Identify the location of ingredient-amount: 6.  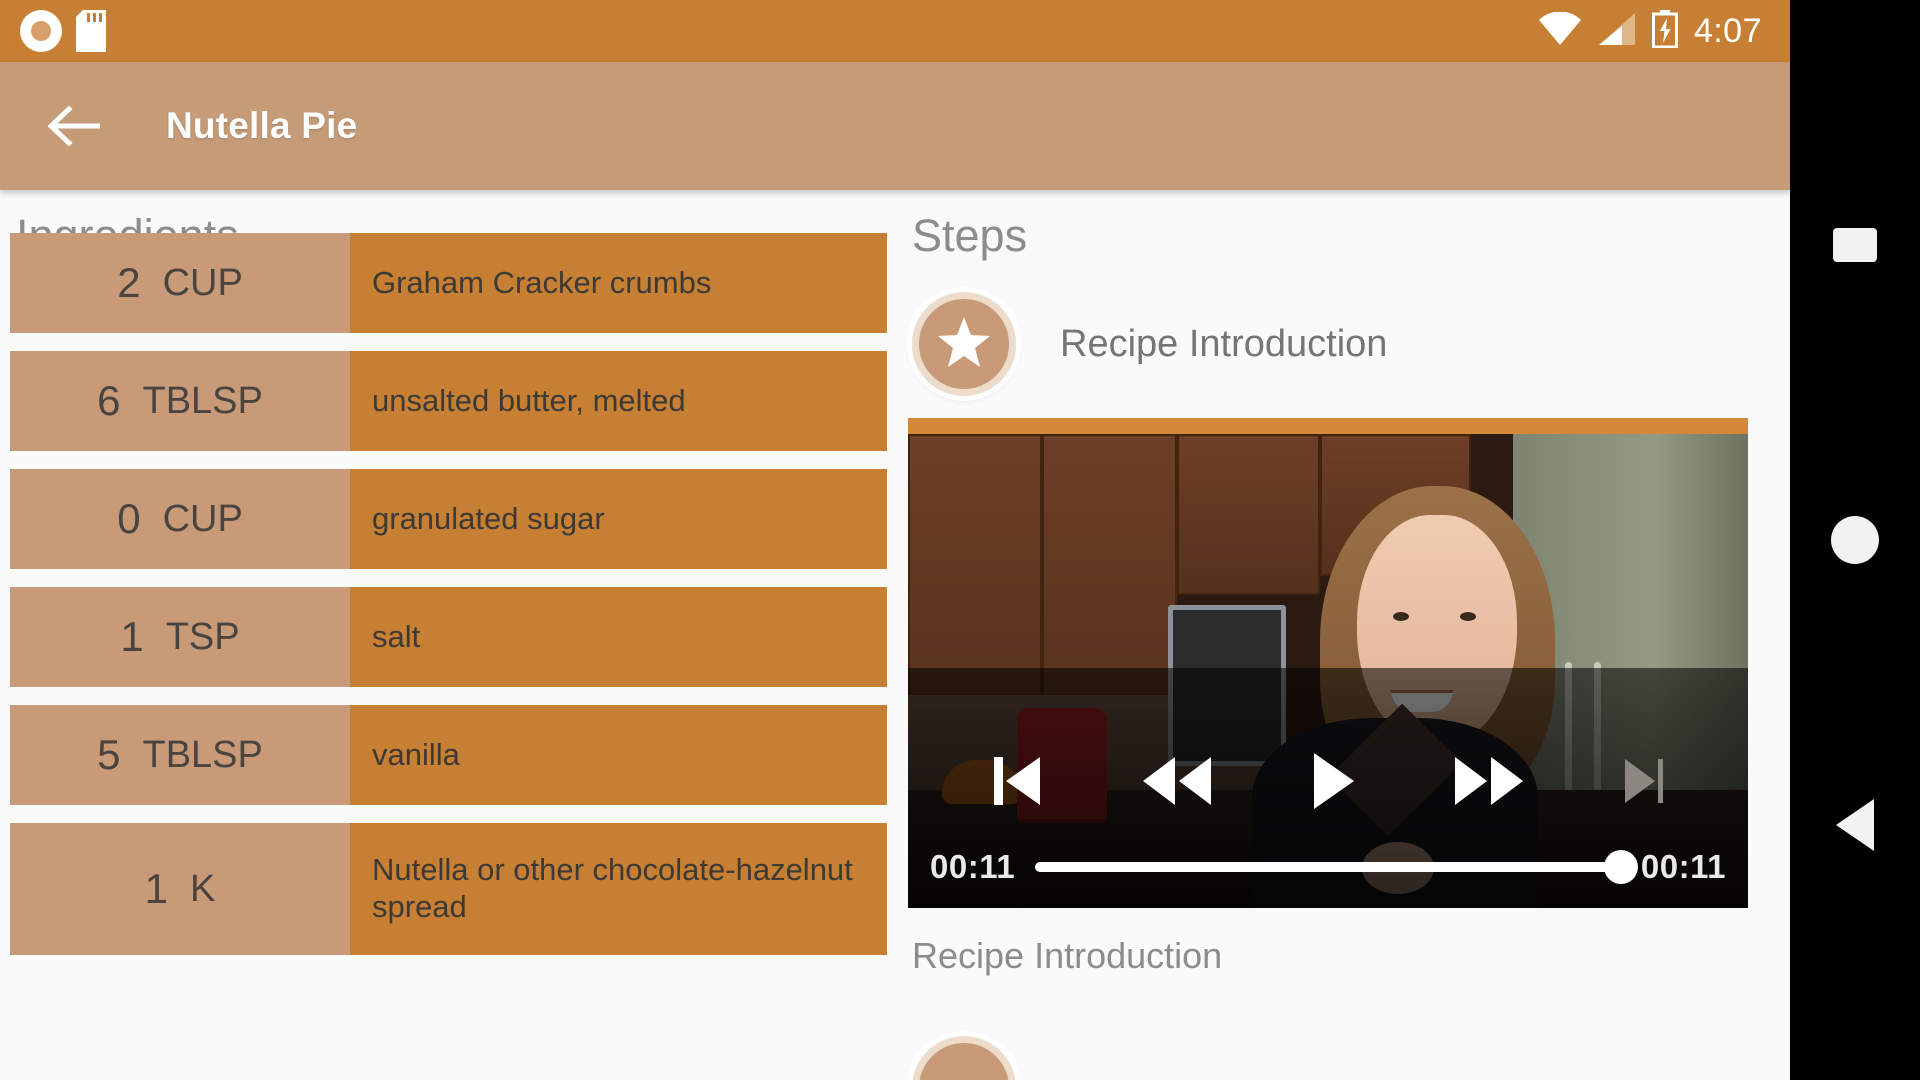
(109, 400).